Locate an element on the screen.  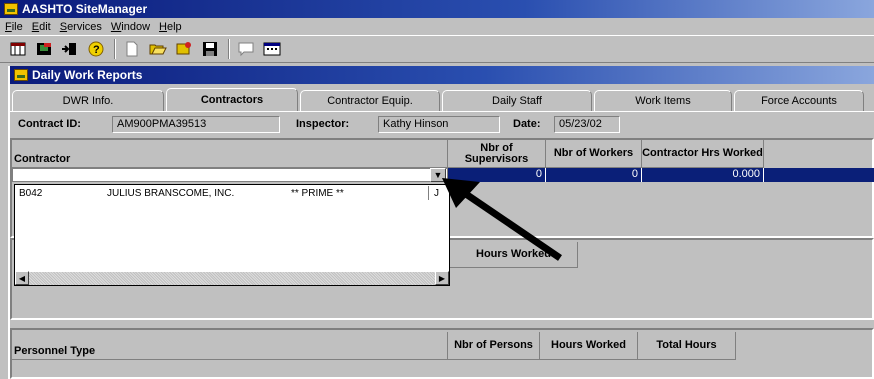
tab-label: Contractor Equip. is located at coordinates (370, 101).